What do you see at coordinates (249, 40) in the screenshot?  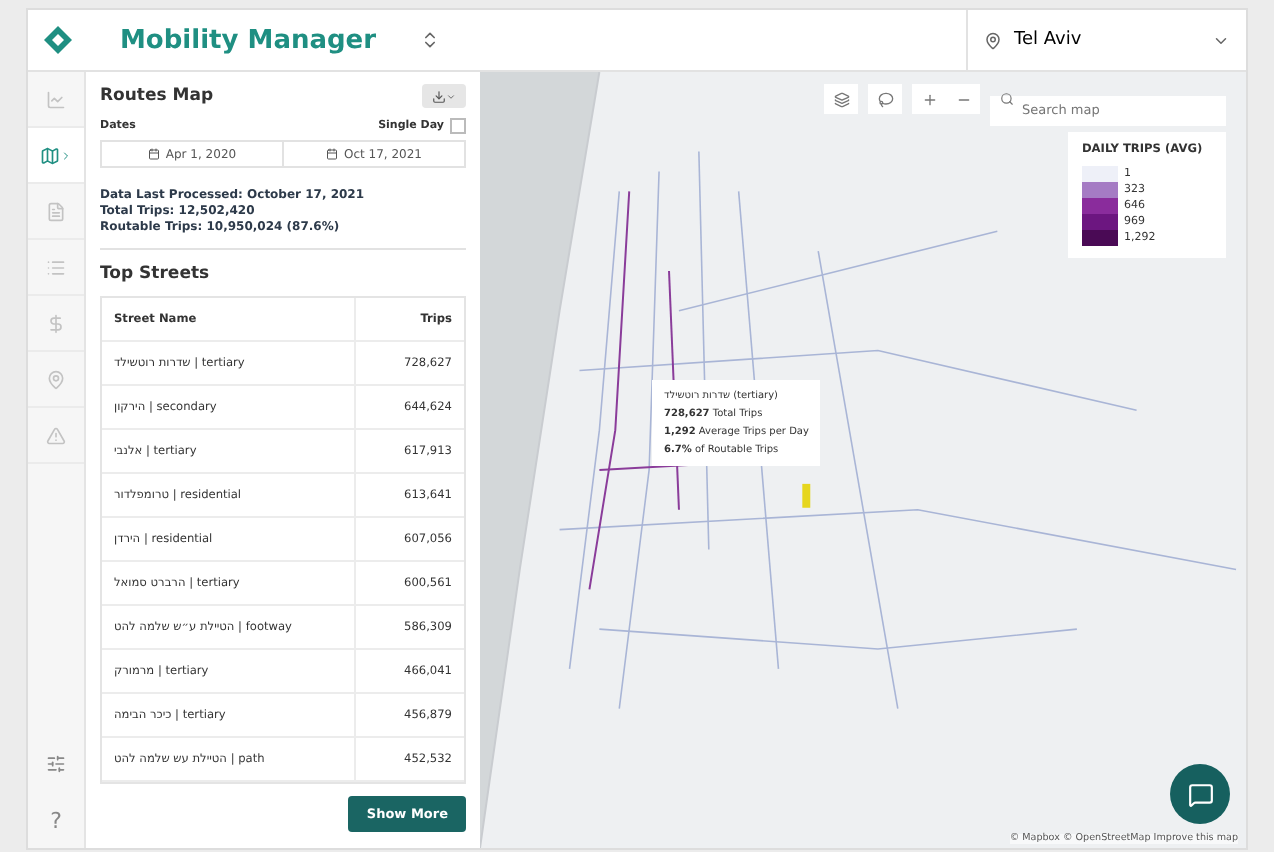 I see `app-title: Mobility Manager` at bounding box center [249, 40].